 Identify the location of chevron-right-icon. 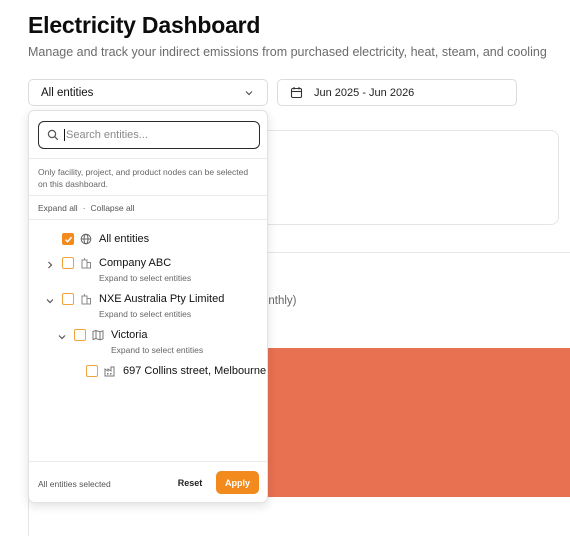
(50, 265).